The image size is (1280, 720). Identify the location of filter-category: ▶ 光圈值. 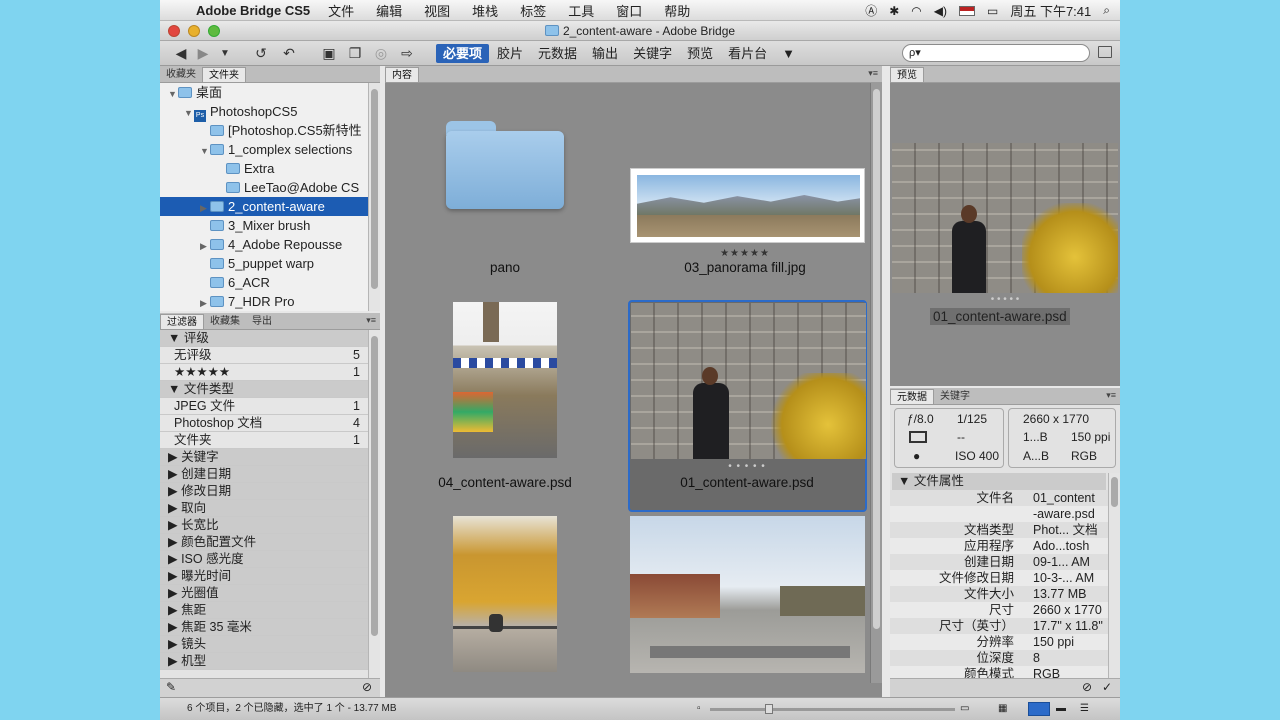
(264, 593).